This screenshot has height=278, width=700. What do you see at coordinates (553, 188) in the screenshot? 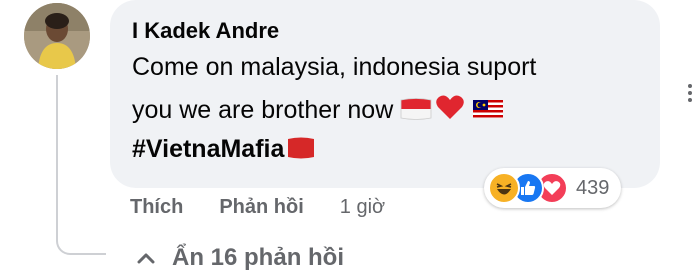
I see `reaction-summary: 439` at bounding box center [553, 188].